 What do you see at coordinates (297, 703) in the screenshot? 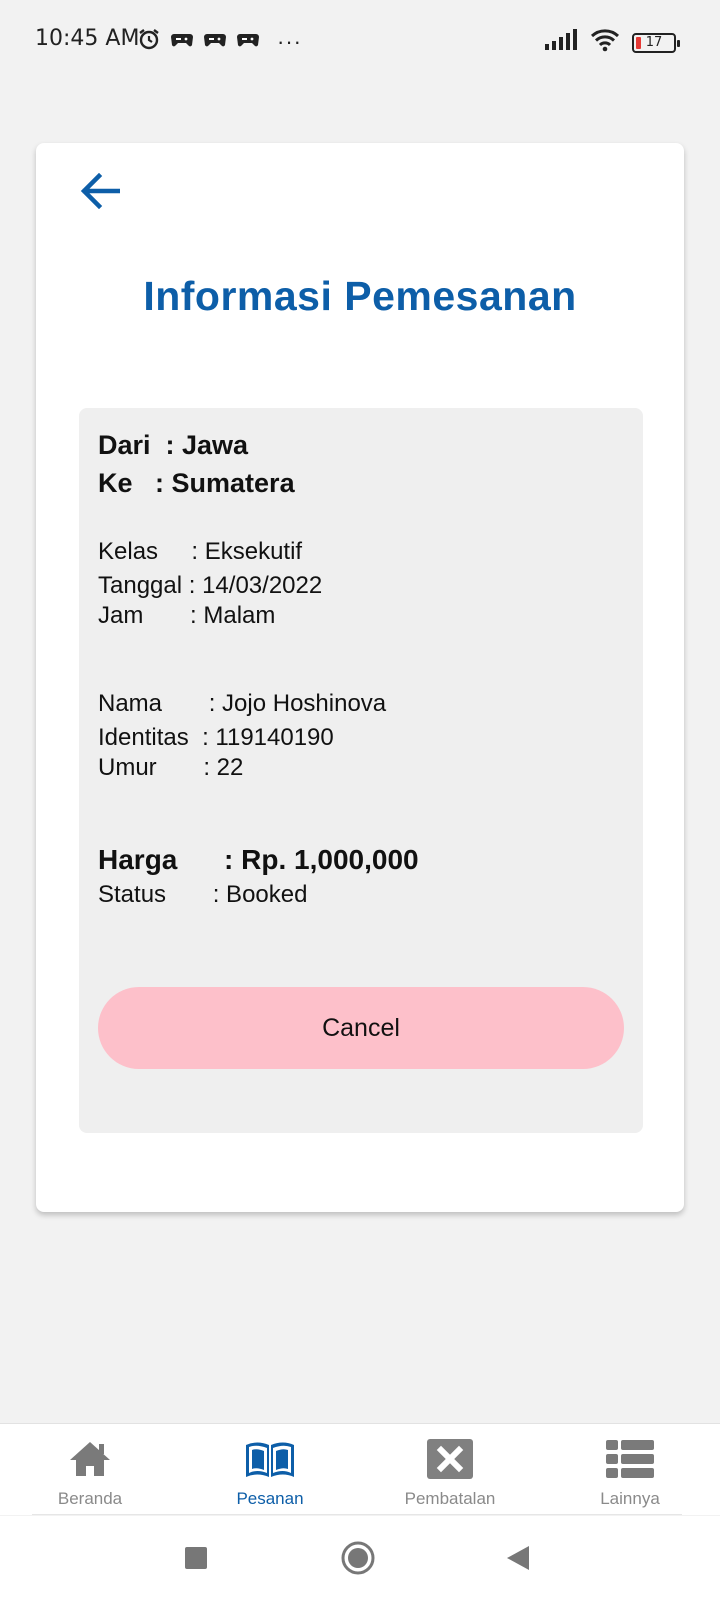
I see `name-value: : Jojo Hoshinova` at bounding box center [297, 703].